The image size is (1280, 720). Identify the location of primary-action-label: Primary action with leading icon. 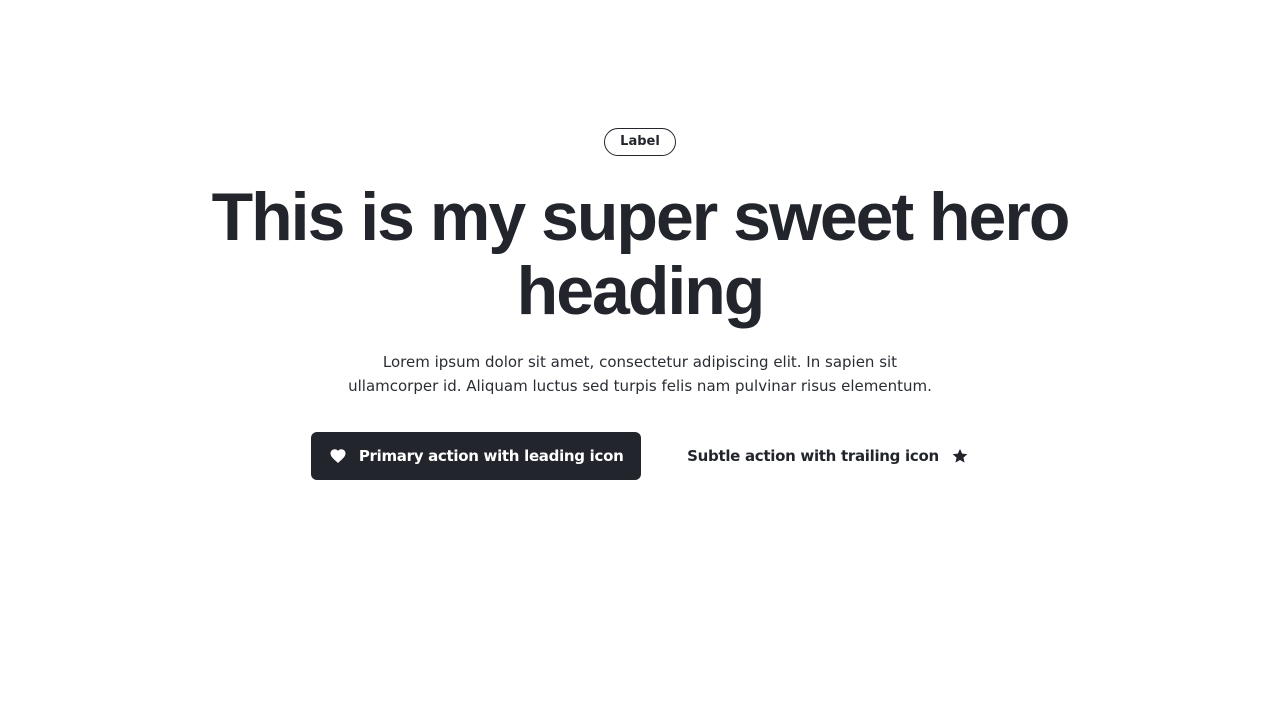
(491, 456).